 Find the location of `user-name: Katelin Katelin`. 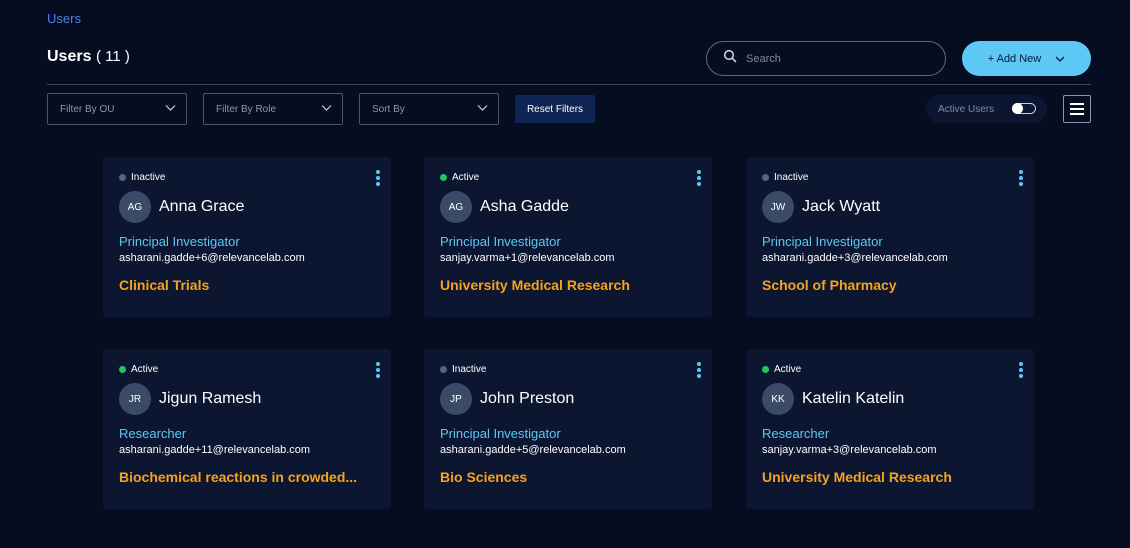

user-name: Katelin Katelin is located at coordinates (853, 398).